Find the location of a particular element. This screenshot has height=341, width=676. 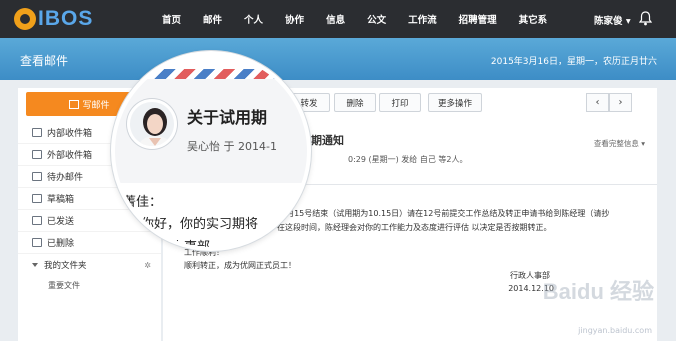

prev-mail-button: ‹ is located at coordinates (597, 102).